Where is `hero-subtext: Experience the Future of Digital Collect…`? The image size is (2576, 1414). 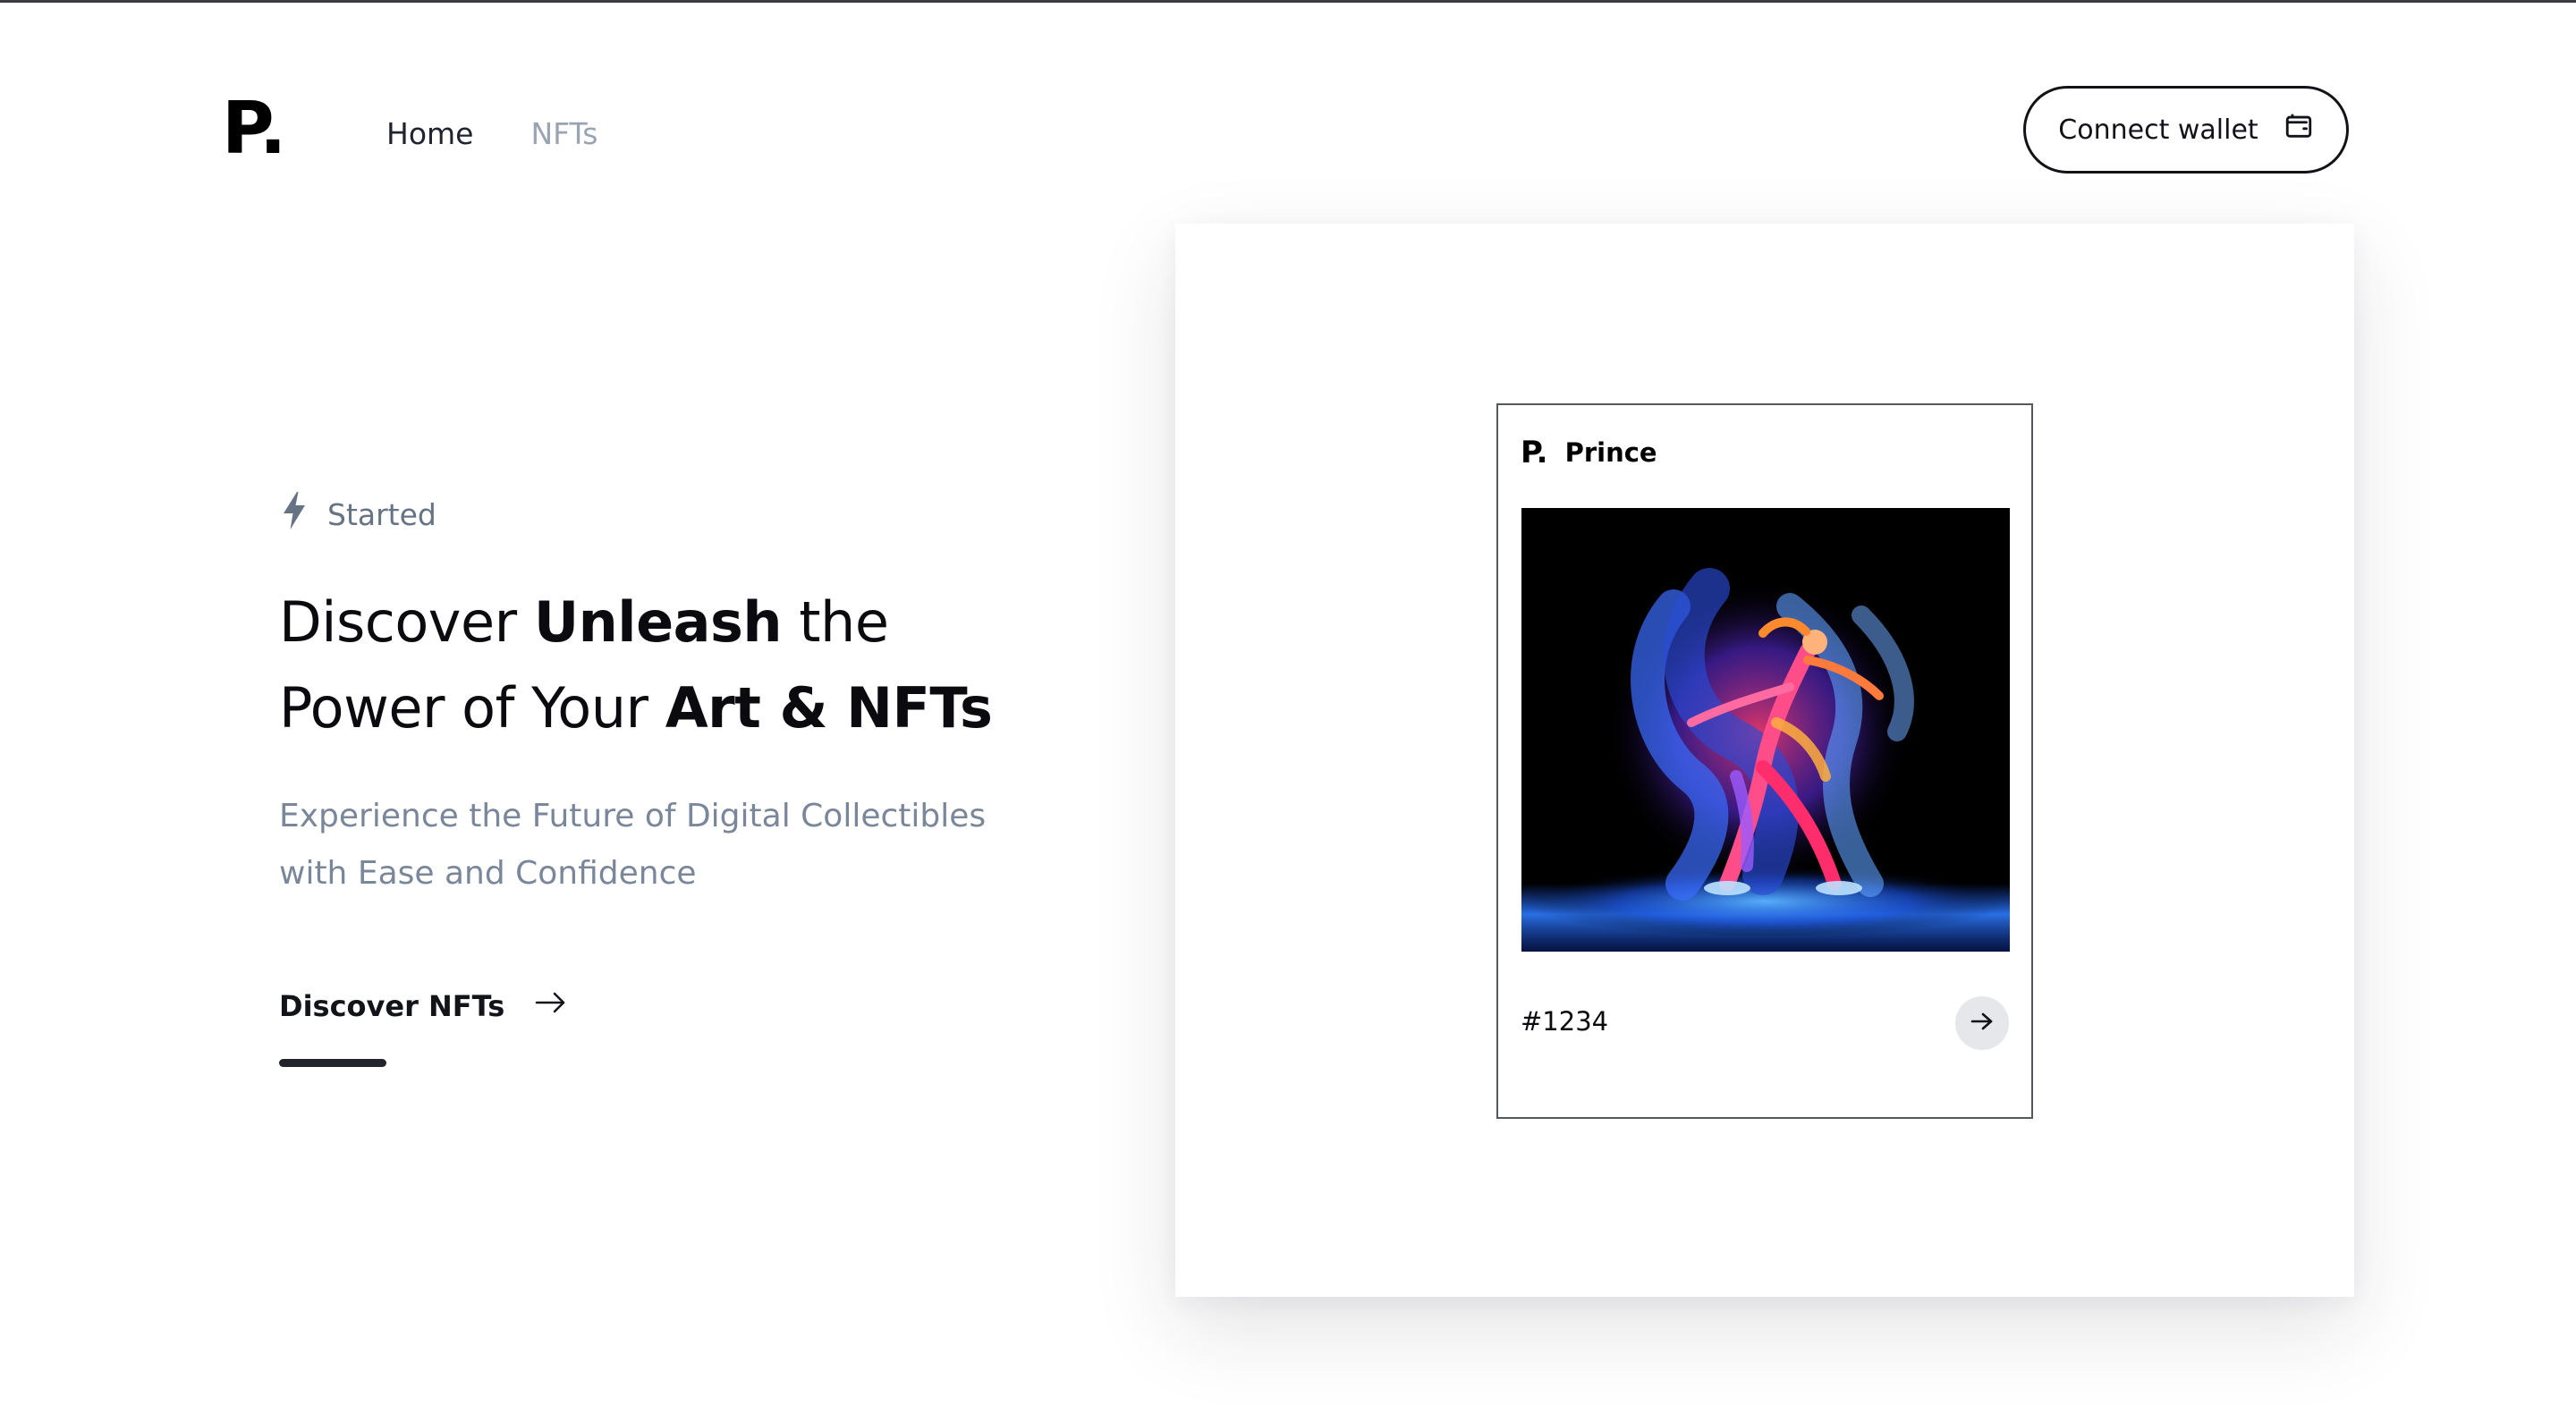
hero-subtext: Experience the Future of Digital Collect… is located at coordinates (654, 845).